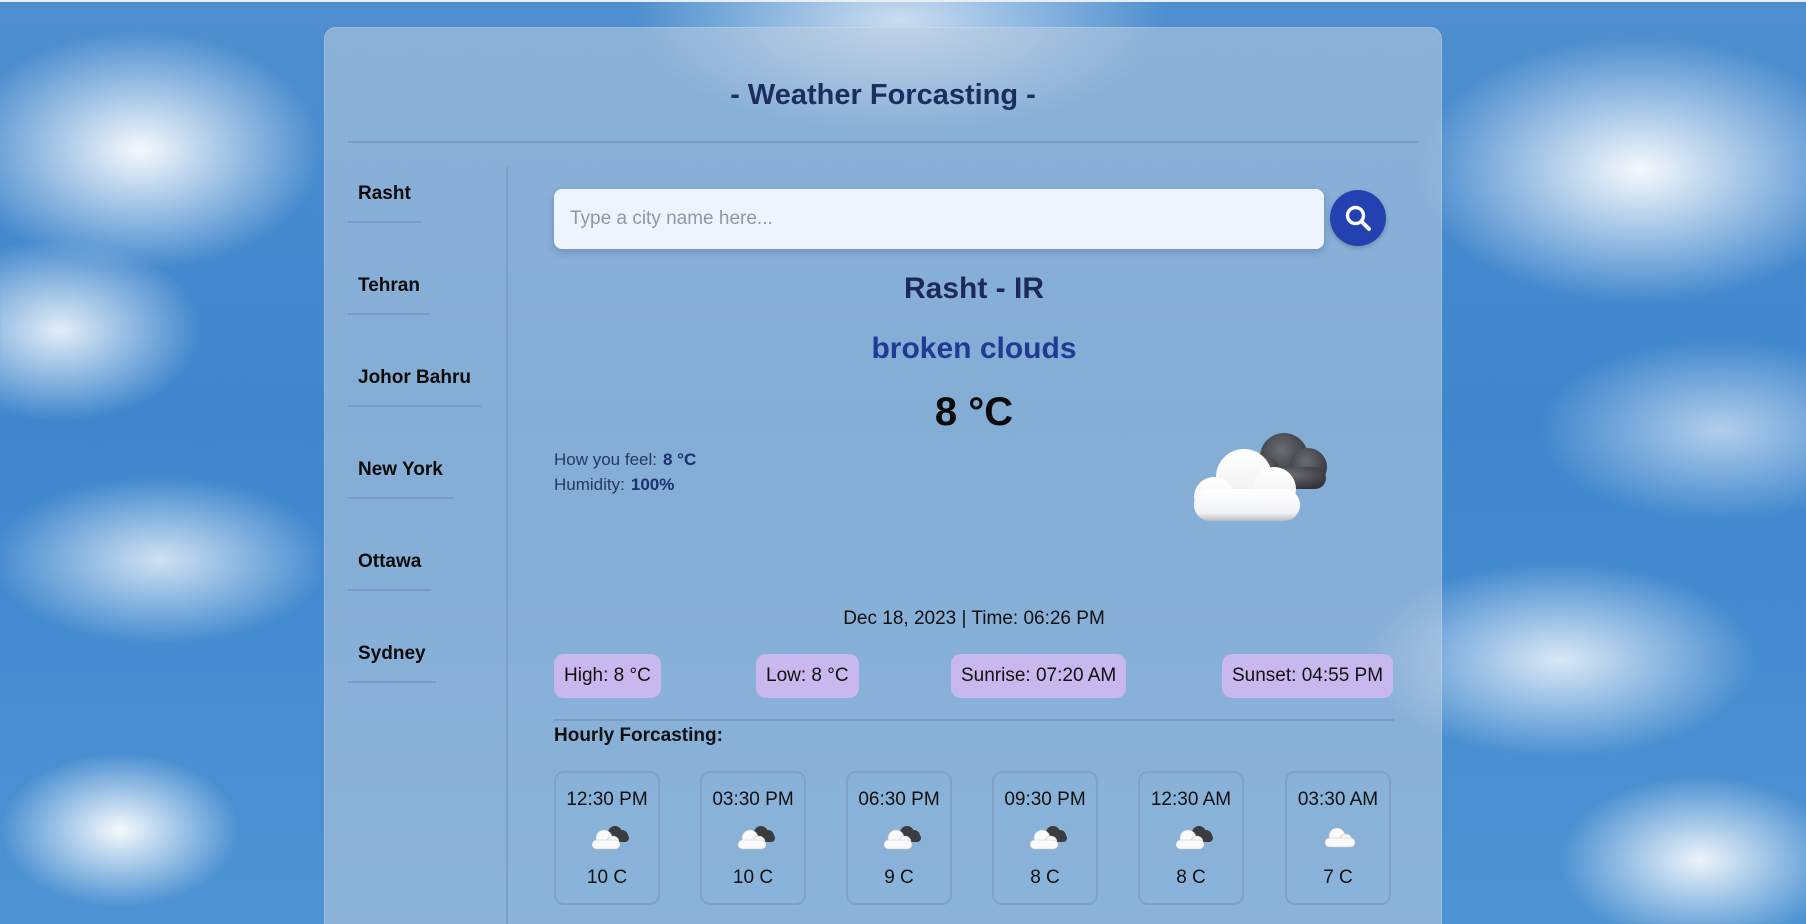 This screenshot has height=924, width=1806. What do you see at coordinates (974, 720) in the screenshot?
I see `section-divider` at bounding box center [974, 720].